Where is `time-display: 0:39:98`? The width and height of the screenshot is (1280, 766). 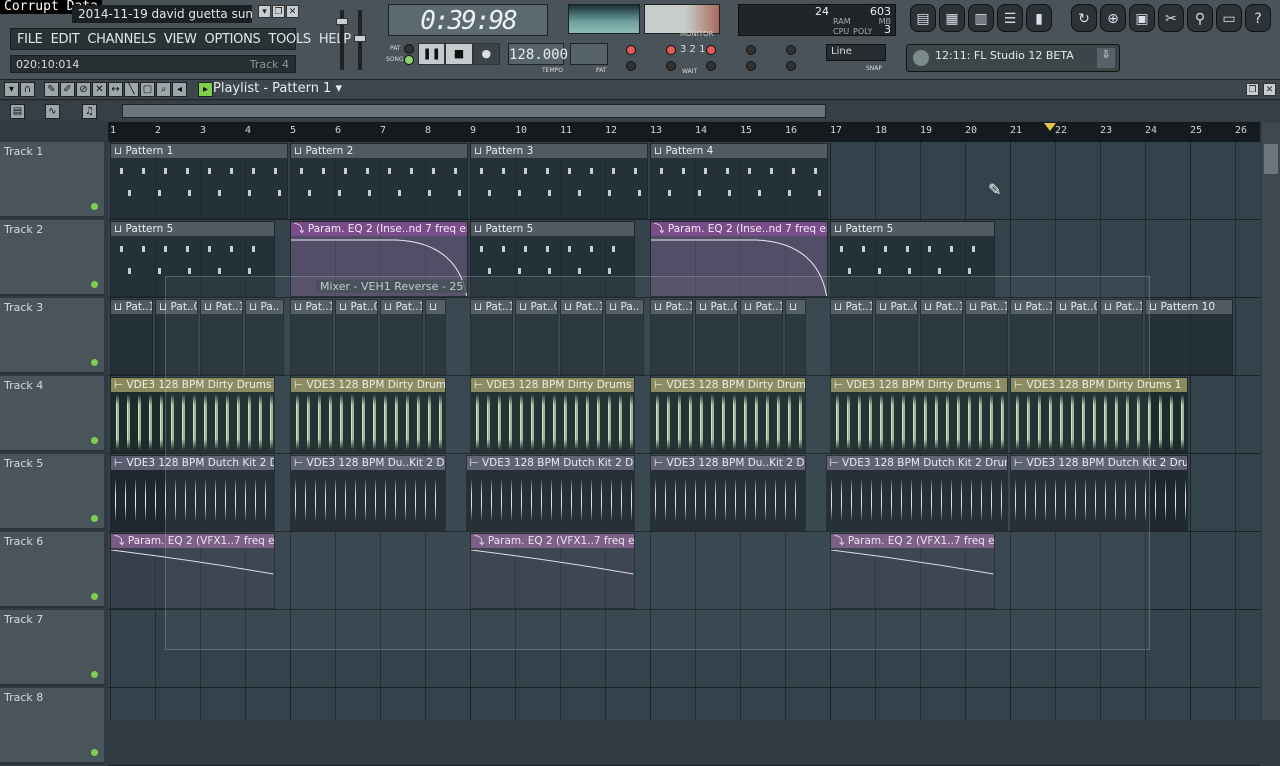
time-display: 0:39:98 is located at coordinates (468, 20).